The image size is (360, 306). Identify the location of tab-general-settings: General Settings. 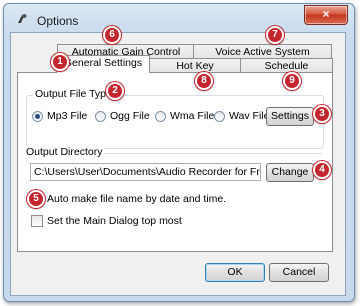
(103, 64).